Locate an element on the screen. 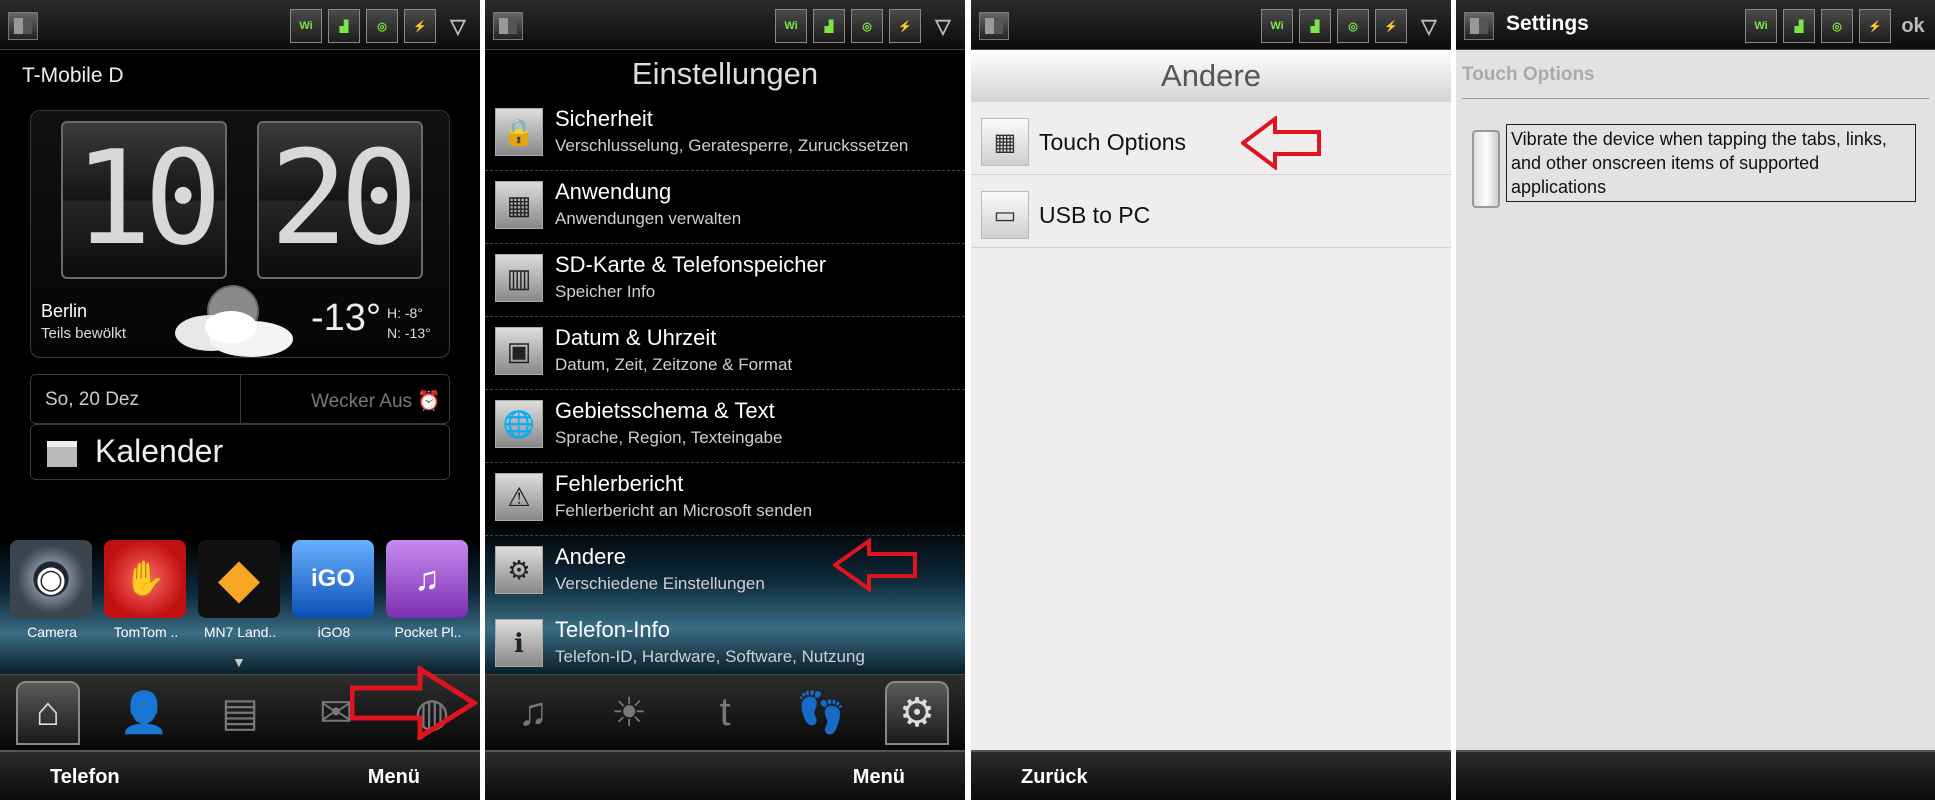 The width and height of the screenshot is (1935, 800). item-title: Fehlerbericht is located at coordinates (619, 483).